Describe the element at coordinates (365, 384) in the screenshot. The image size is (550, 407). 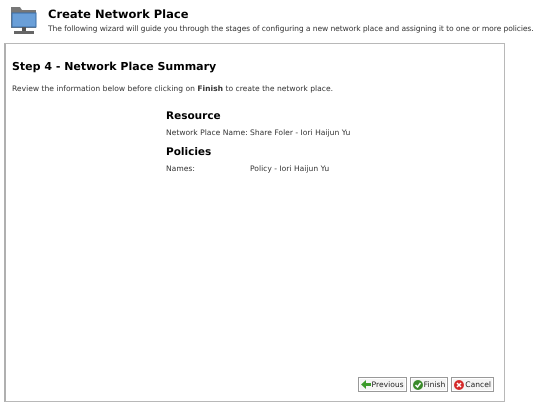
I see `left-arrow-icon` at that location.